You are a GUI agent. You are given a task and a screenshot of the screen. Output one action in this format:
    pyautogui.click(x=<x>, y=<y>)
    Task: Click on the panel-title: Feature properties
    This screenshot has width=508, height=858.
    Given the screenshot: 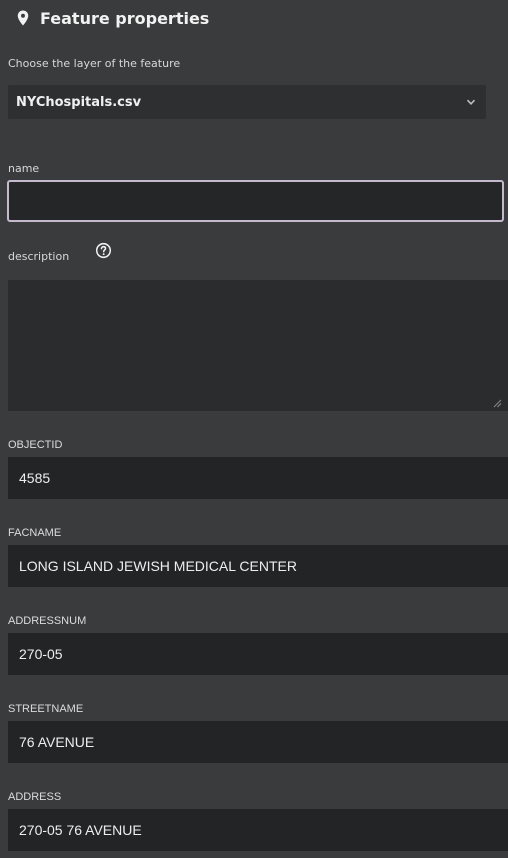 What is the action you would take?
    pyautogui.click(x=125, y=18)
    